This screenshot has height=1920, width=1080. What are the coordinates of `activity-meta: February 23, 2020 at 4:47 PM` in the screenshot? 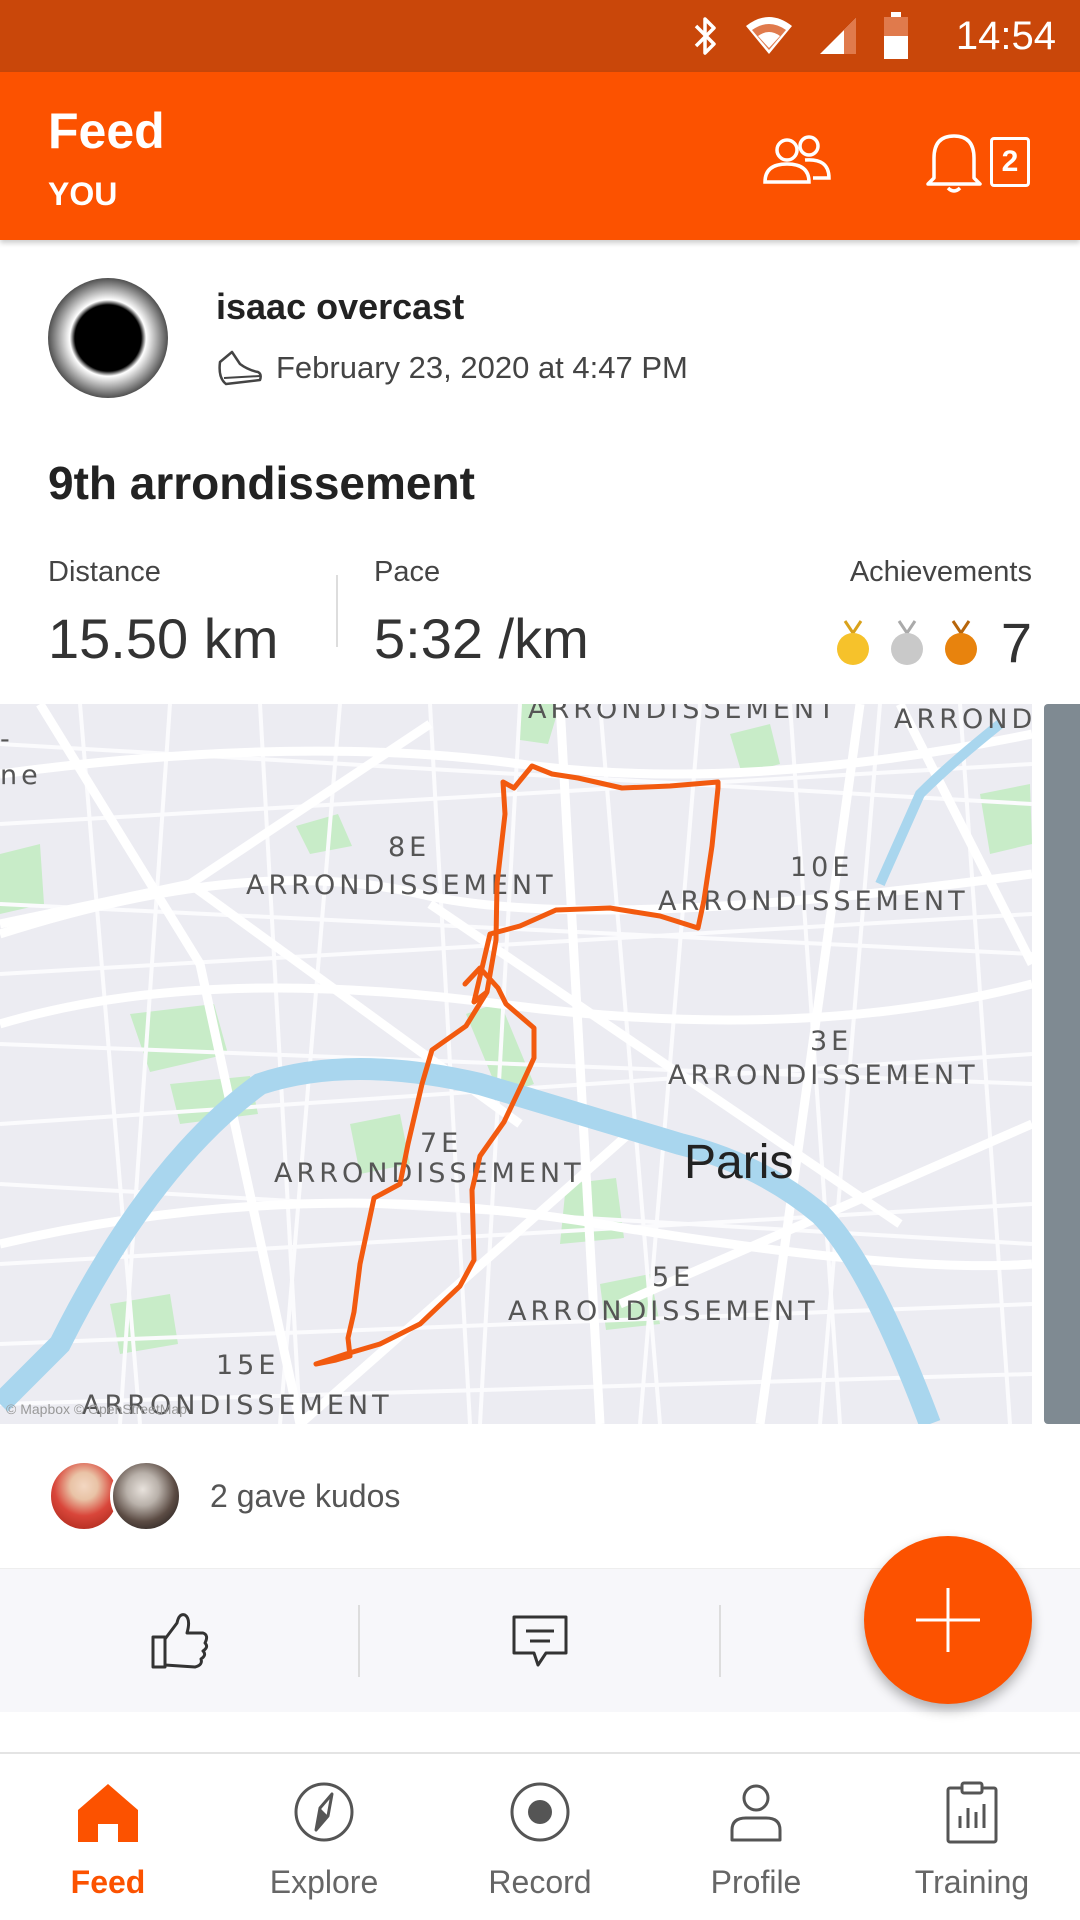 It's located at (452, 368).